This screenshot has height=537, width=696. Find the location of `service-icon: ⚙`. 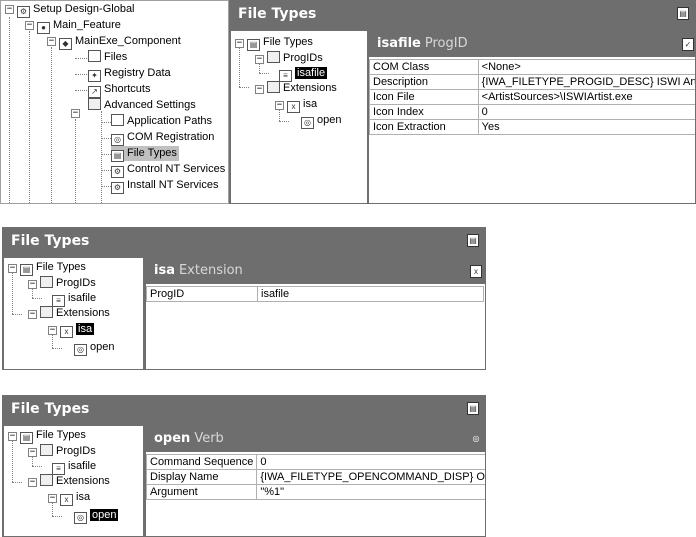

service-icon: ⚙ is located at coordinates (117, 172).